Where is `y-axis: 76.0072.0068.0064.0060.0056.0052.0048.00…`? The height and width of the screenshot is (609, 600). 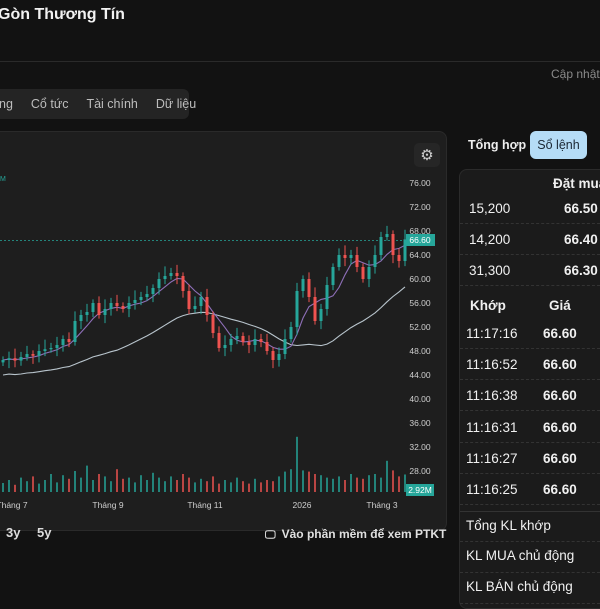
y-axis: 76.0072.0068.0064.0060.0056.0052.0048.00… is located at coordinates (420, 327).